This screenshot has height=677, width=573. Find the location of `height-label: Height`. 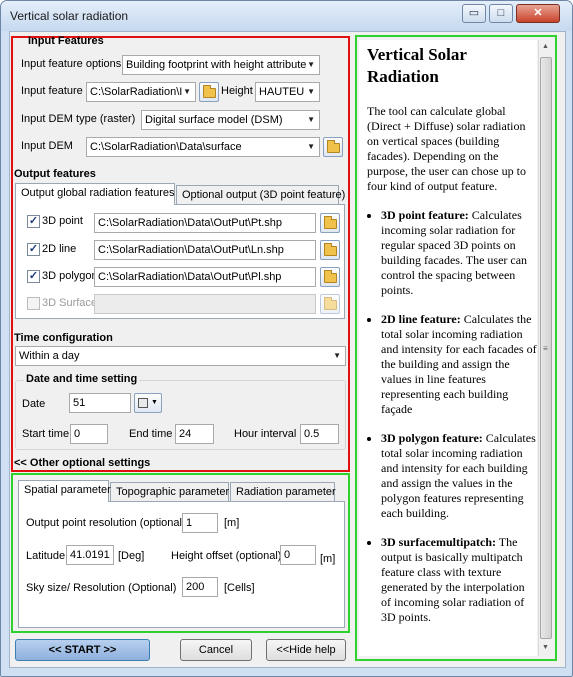

height-label: Height is located at coordinates (237, 91).